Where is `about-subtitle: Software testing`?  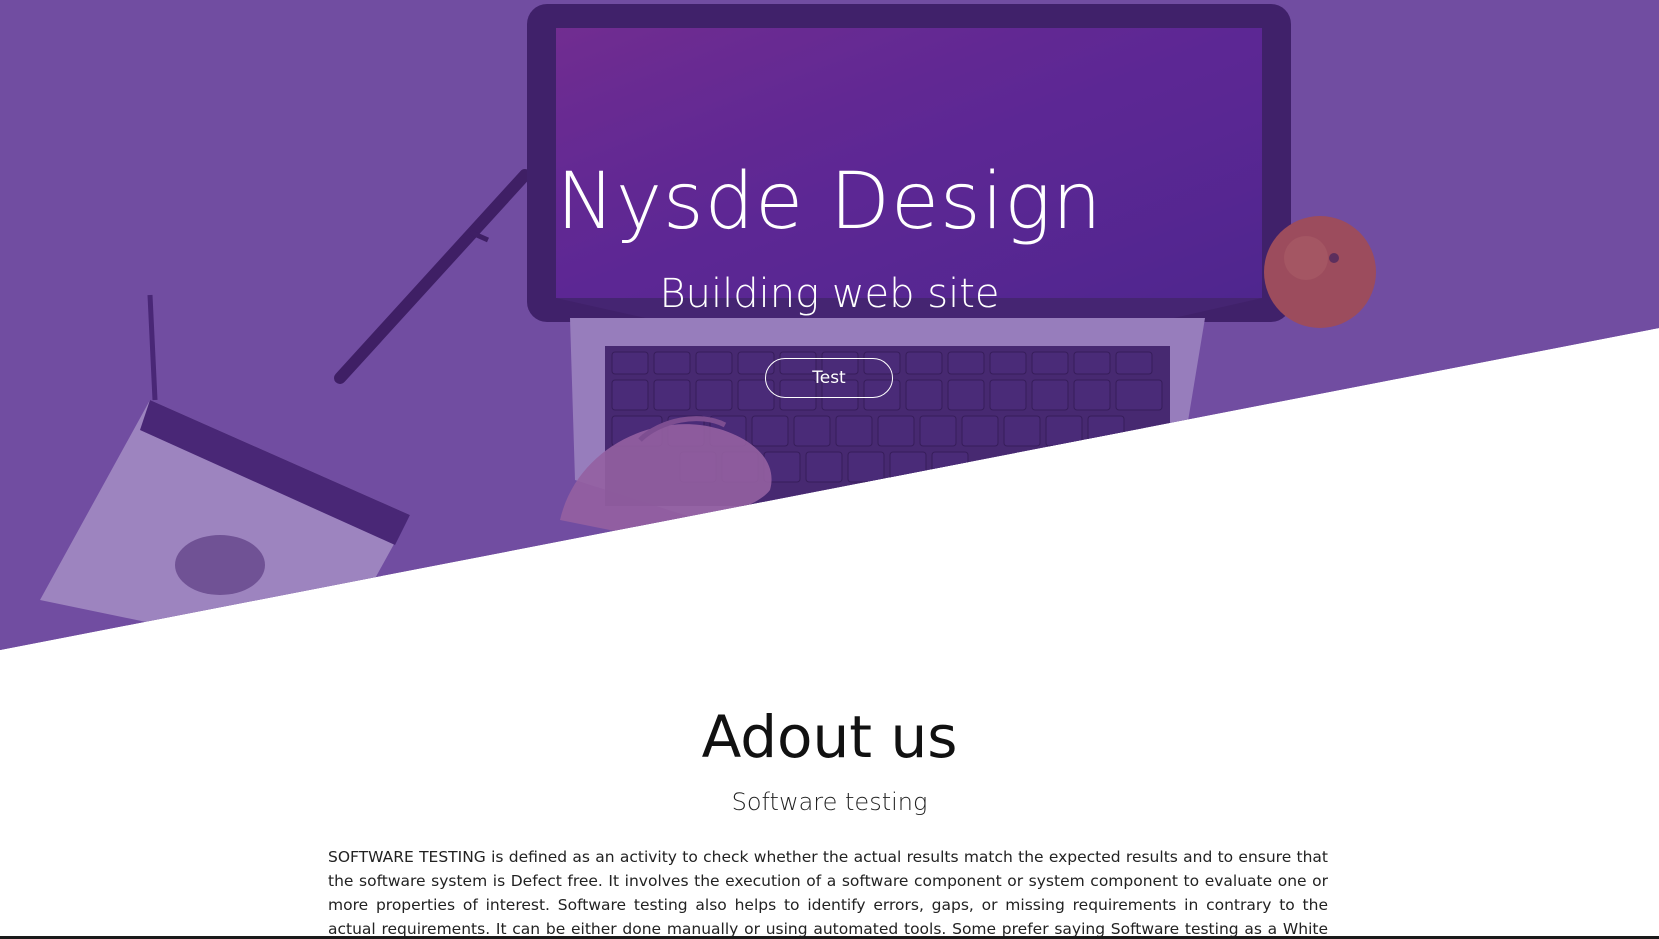 about-subtitle: Software testing is located at coordinates (829, 802).